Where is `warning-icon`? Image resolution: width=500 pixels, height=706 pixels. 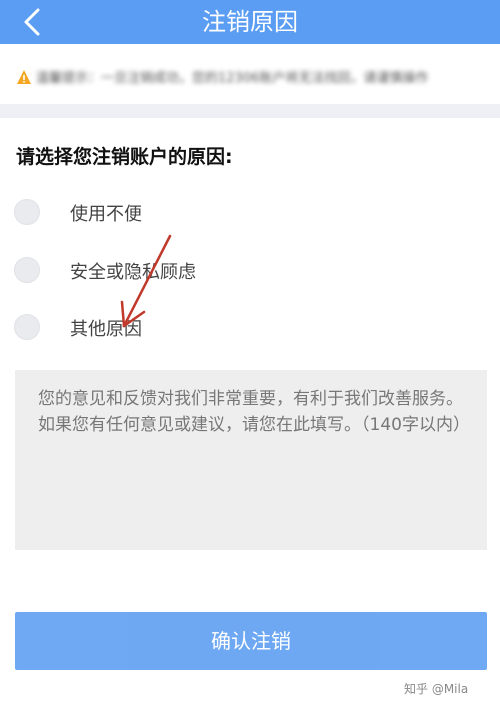 warning-icon is located at coordinates (24, 77).